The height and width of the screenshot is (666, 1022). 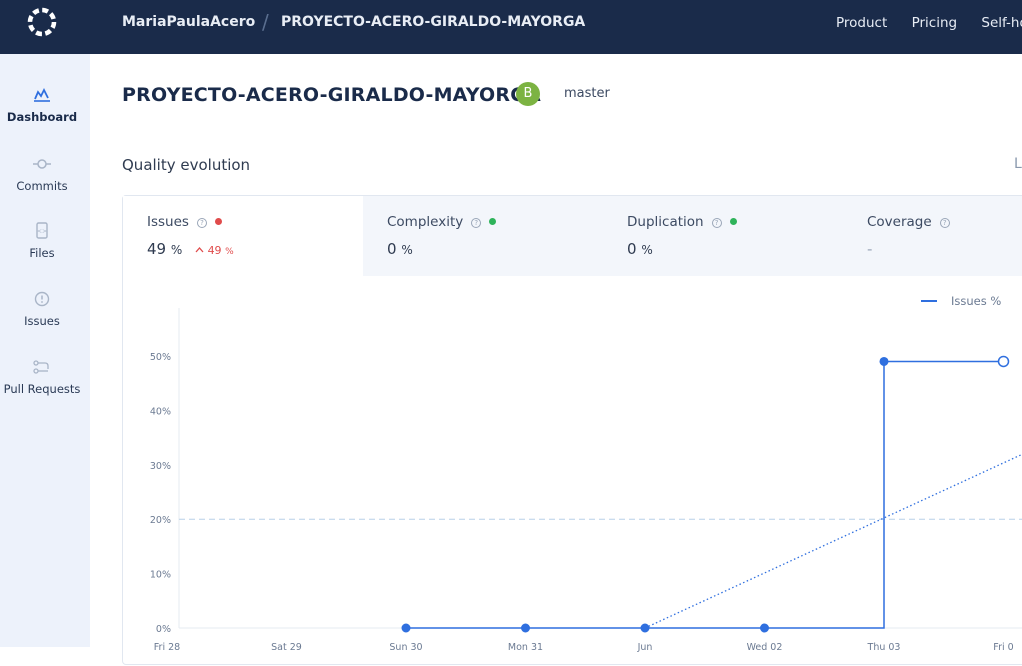 I want to click on branch-selector: master, so click(x=587, y=93).